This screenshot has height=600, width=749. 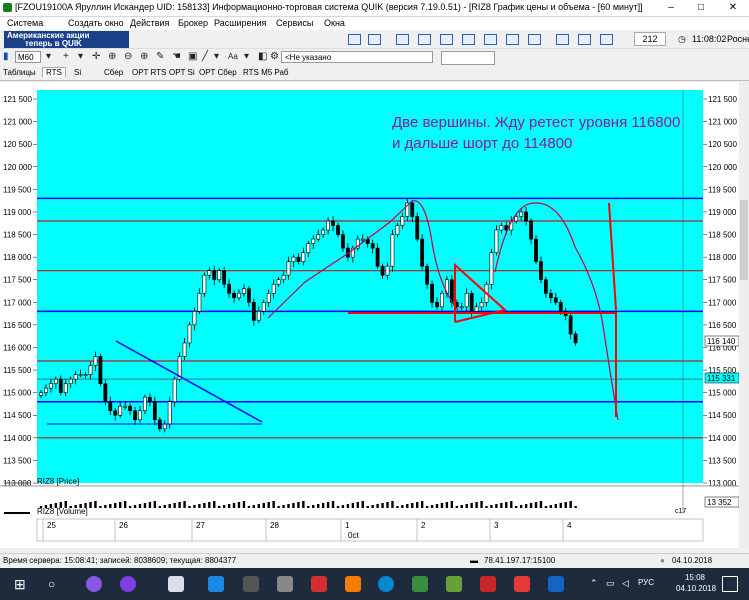 I want to click on ad-banner: Американские акции теперь в QUIK, so click(x=66, y=39).